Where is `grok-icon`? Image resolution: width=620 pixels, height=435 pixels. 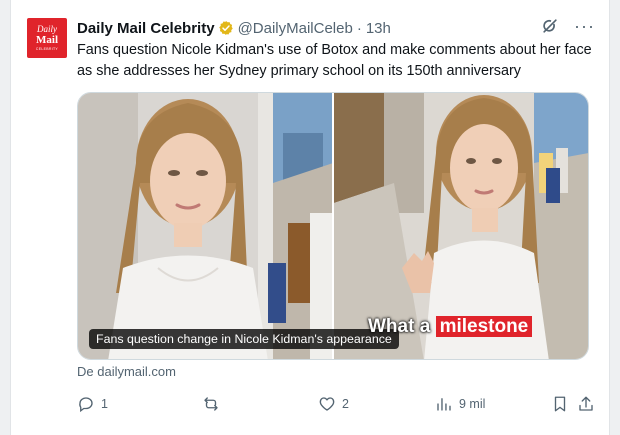 grok-icon is located at coordinates (550, 26).